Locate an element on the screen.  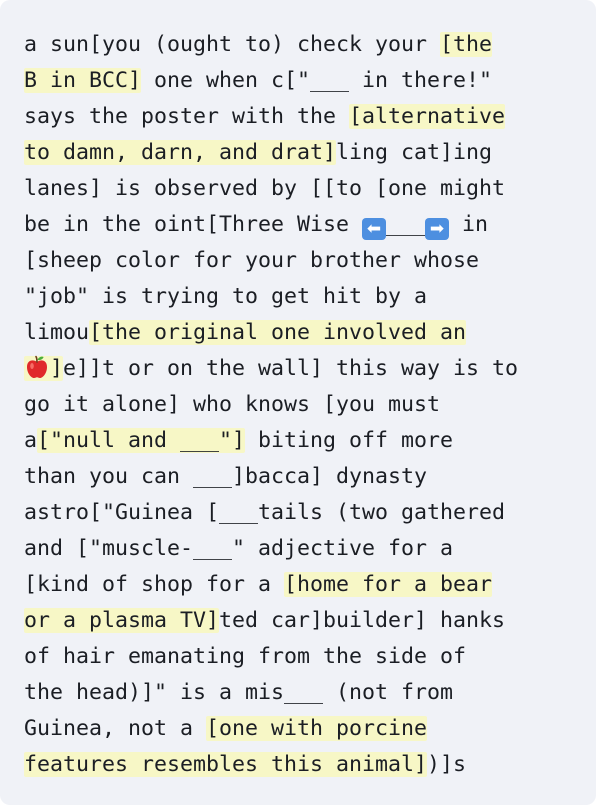
text-line: a sun[you (ought to) check your [the is located at coordinates (304, 45).